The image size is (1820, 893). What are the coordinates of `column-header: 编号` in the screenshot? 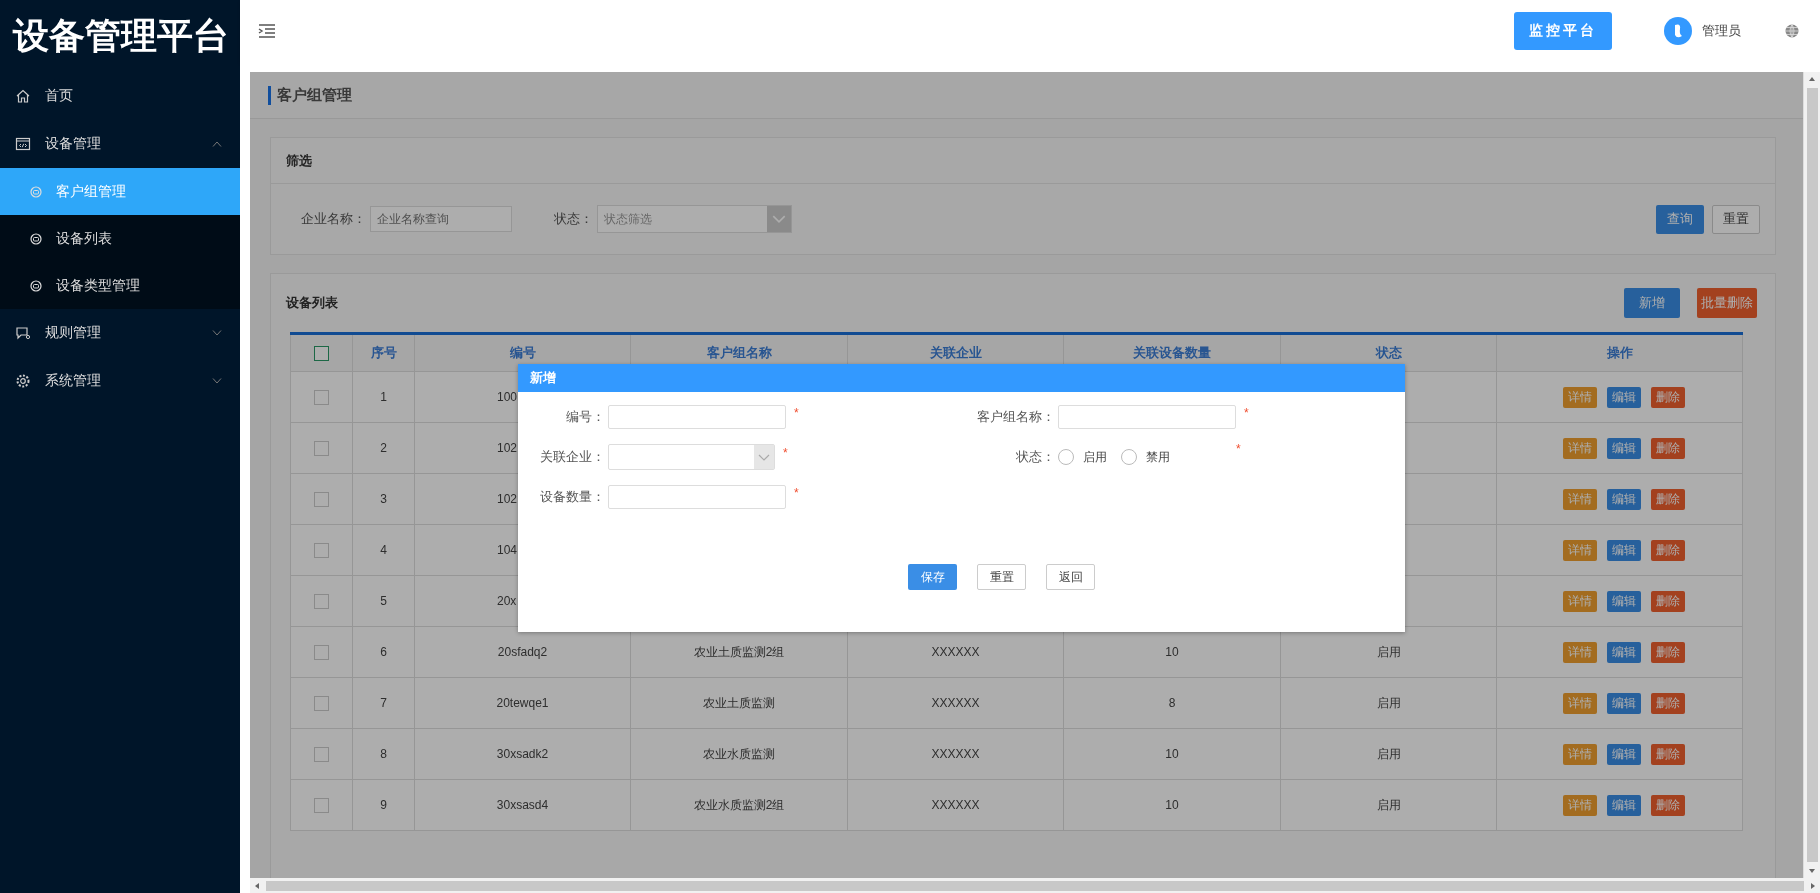 It's located at (522, 352).